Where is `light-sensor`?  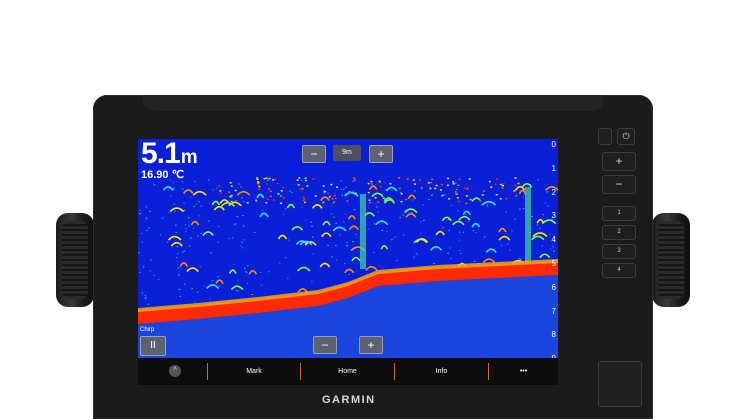 light-sensor is located at coordinates (605, 136).